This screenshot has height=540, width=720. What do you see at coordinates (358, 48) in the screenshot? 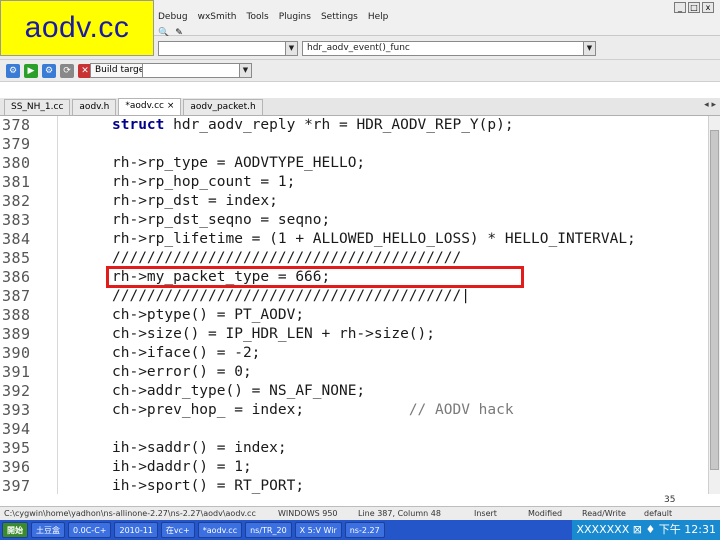
I see `function-combo-value: hdr_aodv_event()_func` at bounding box center [358, 48].